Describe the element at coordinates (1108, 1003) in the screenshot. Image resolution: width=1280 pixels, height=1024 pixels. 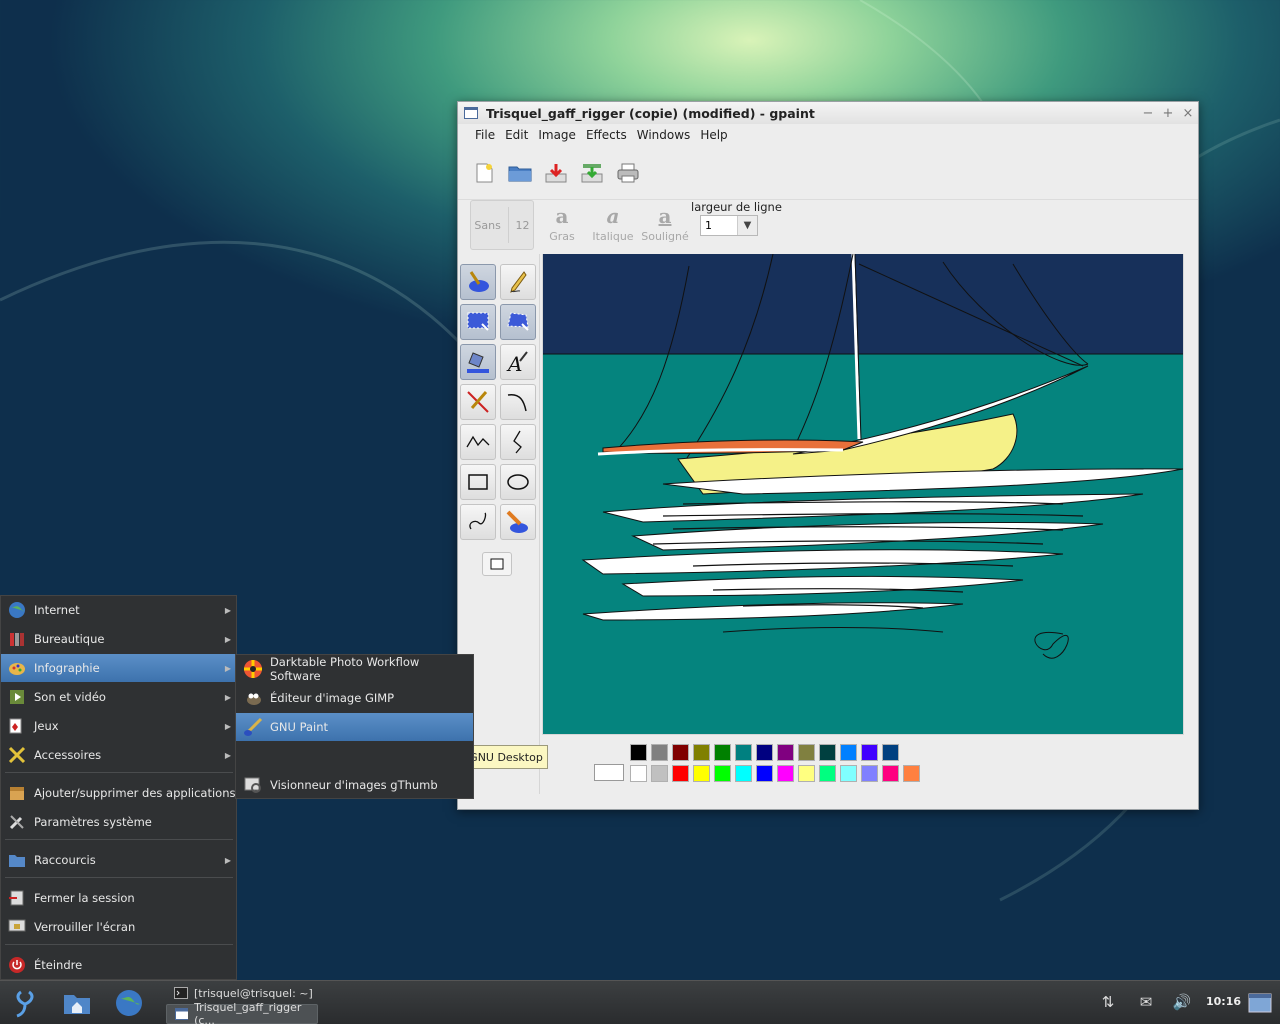
I see `network-icon: ⇅` at that location.